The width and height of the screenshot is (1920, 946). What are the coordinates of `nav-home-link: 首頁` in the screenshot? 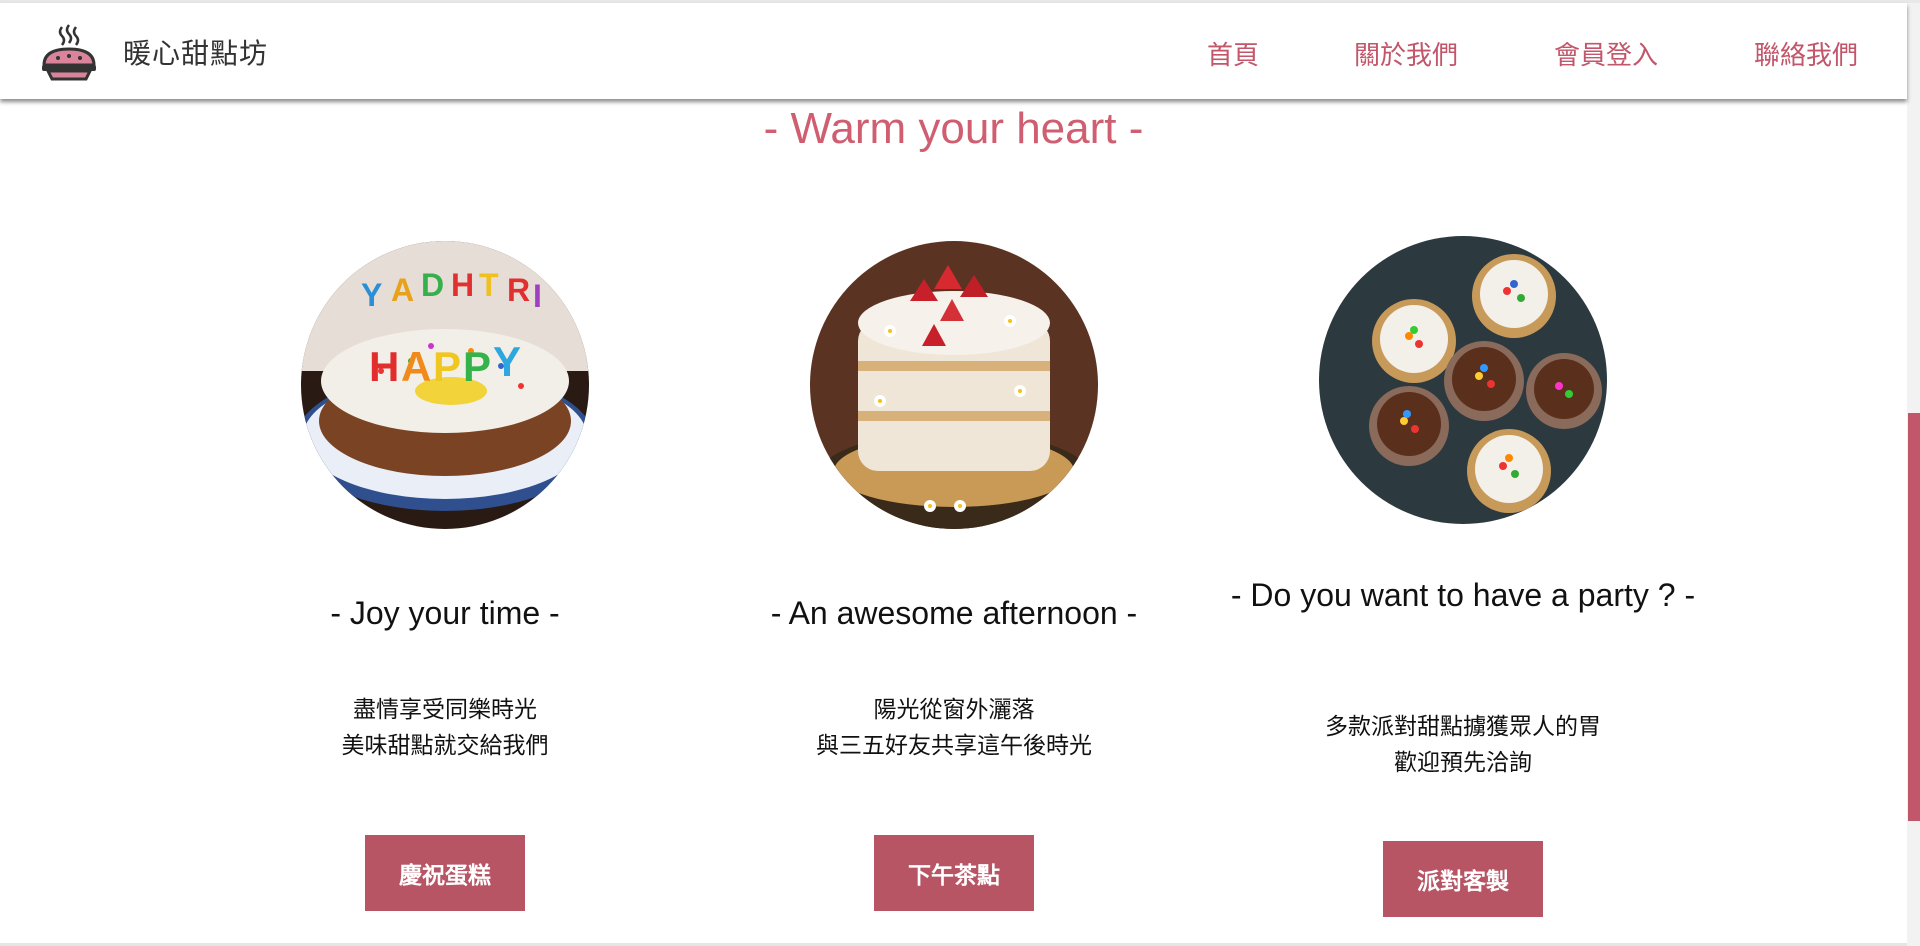 It's located at (1233, 53).